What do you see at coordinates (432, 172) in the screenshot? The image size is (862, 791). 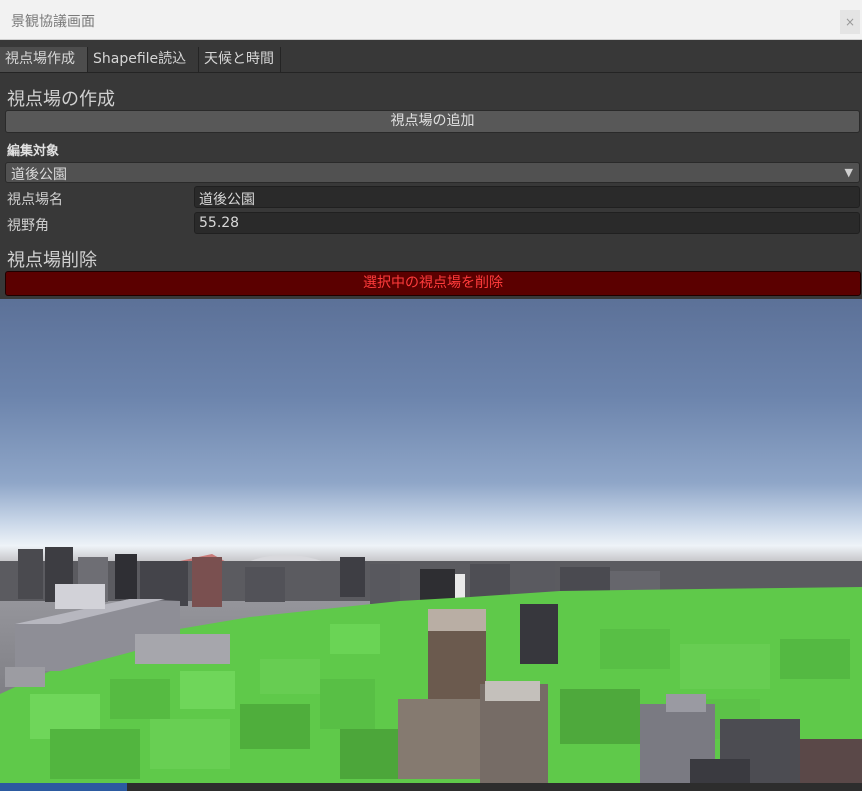 I see `edit-target-dropdown: 道後公園 ▼` at bounding box center [432, 172].